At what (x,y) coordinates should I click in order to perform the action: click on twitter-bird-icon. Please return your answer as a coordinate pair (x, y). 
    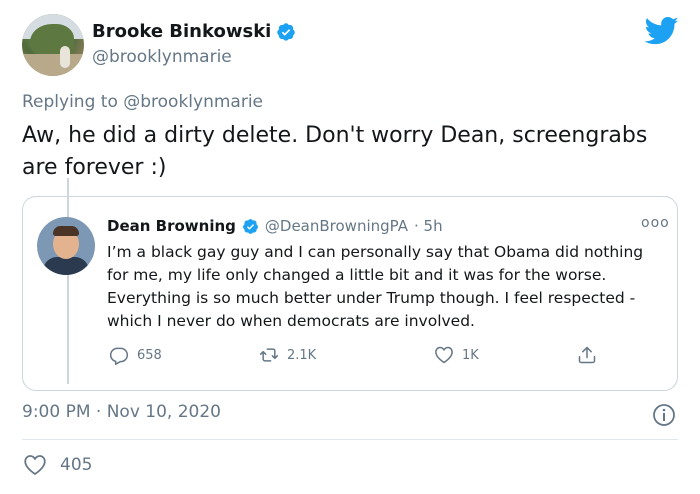
    Looking at the image, I should click on (662, 31).